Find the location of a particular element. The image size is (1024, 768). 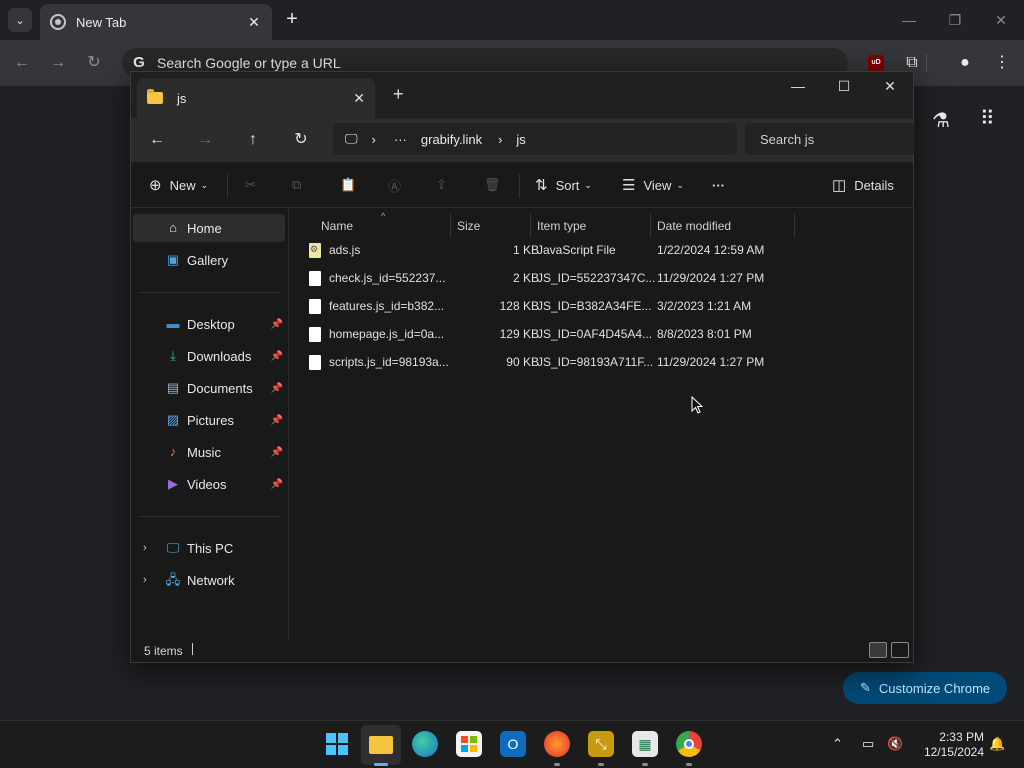

sidebar-item-music: ♪ Music 📌 is located at coordinates (209, 452).